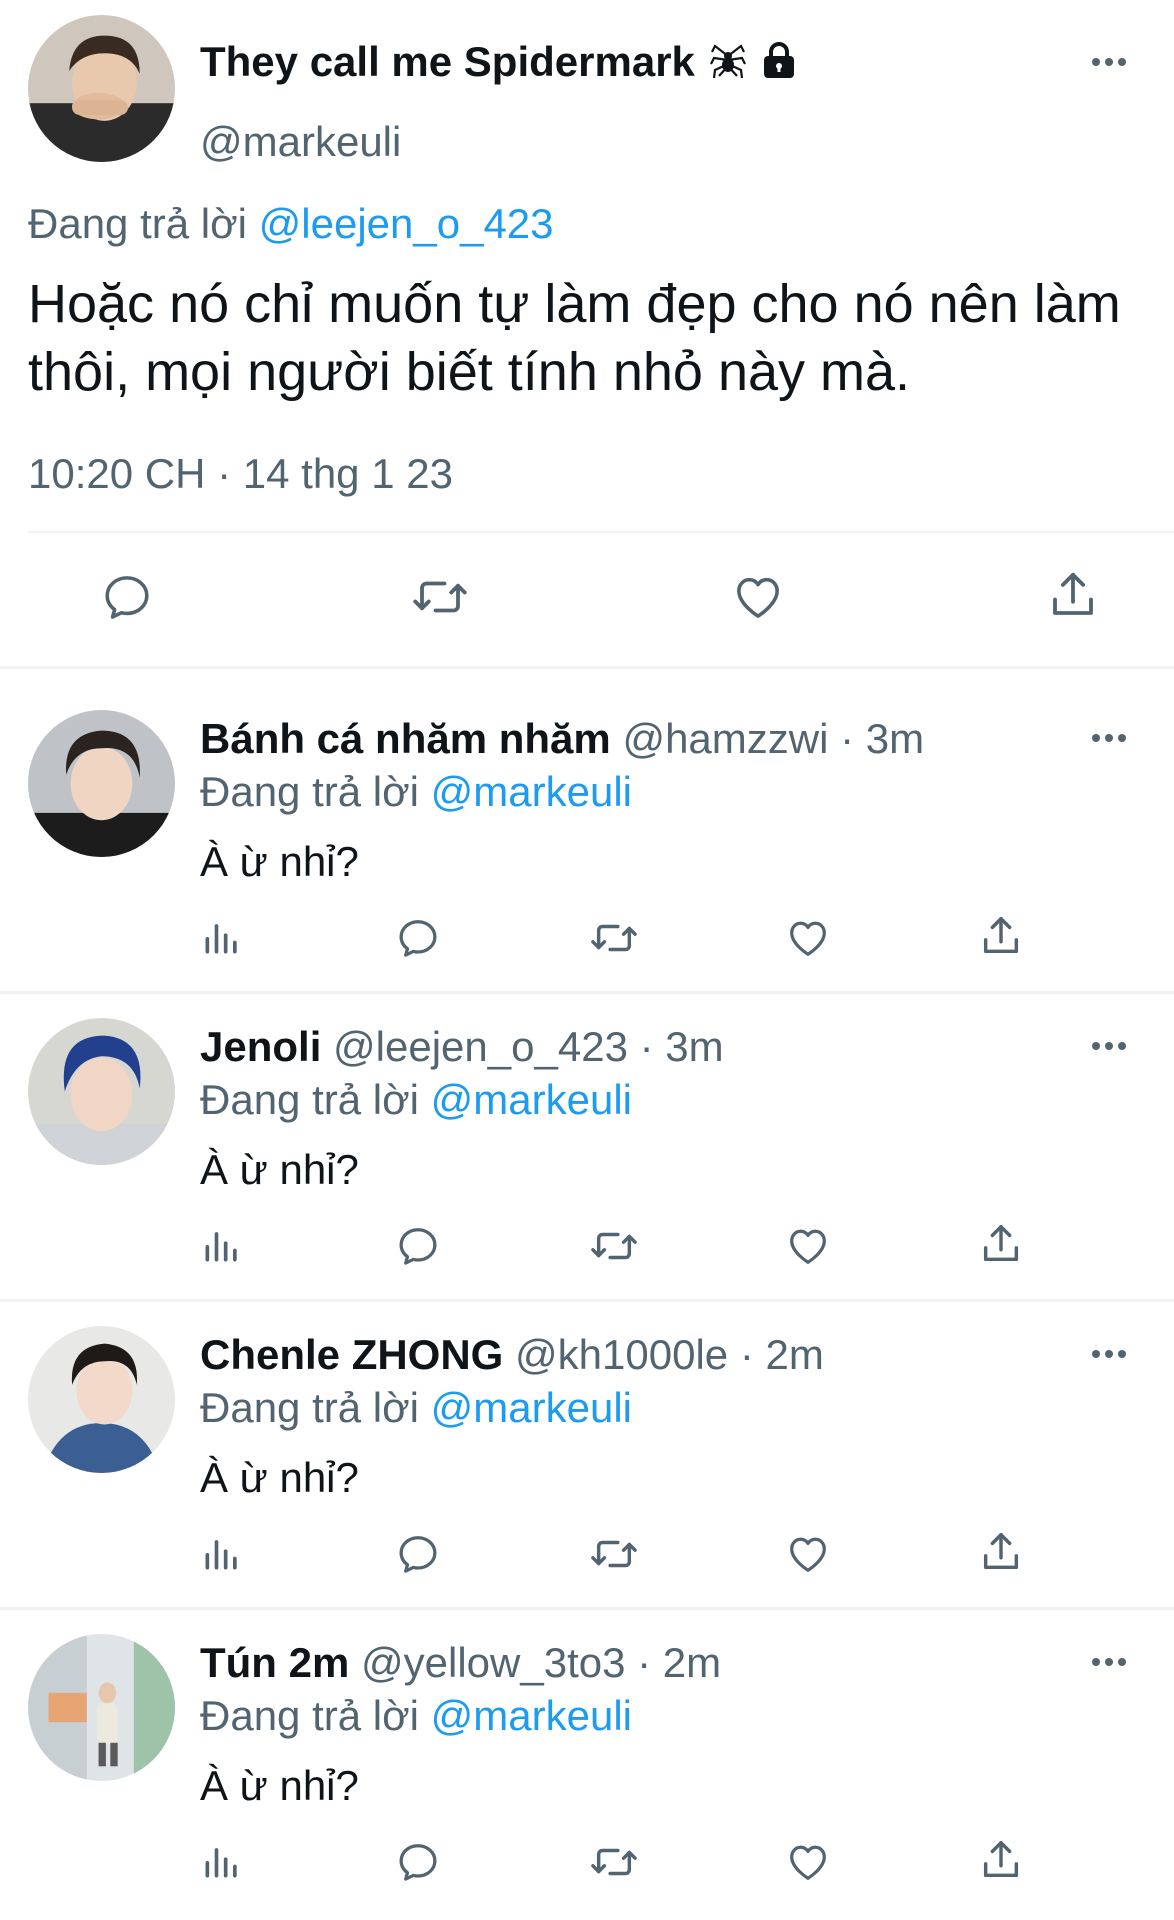  What do you see at coordinates (300, 142) in the screenshot?
I see `user-handle: @markeuli` at bounding box center [300, 142].